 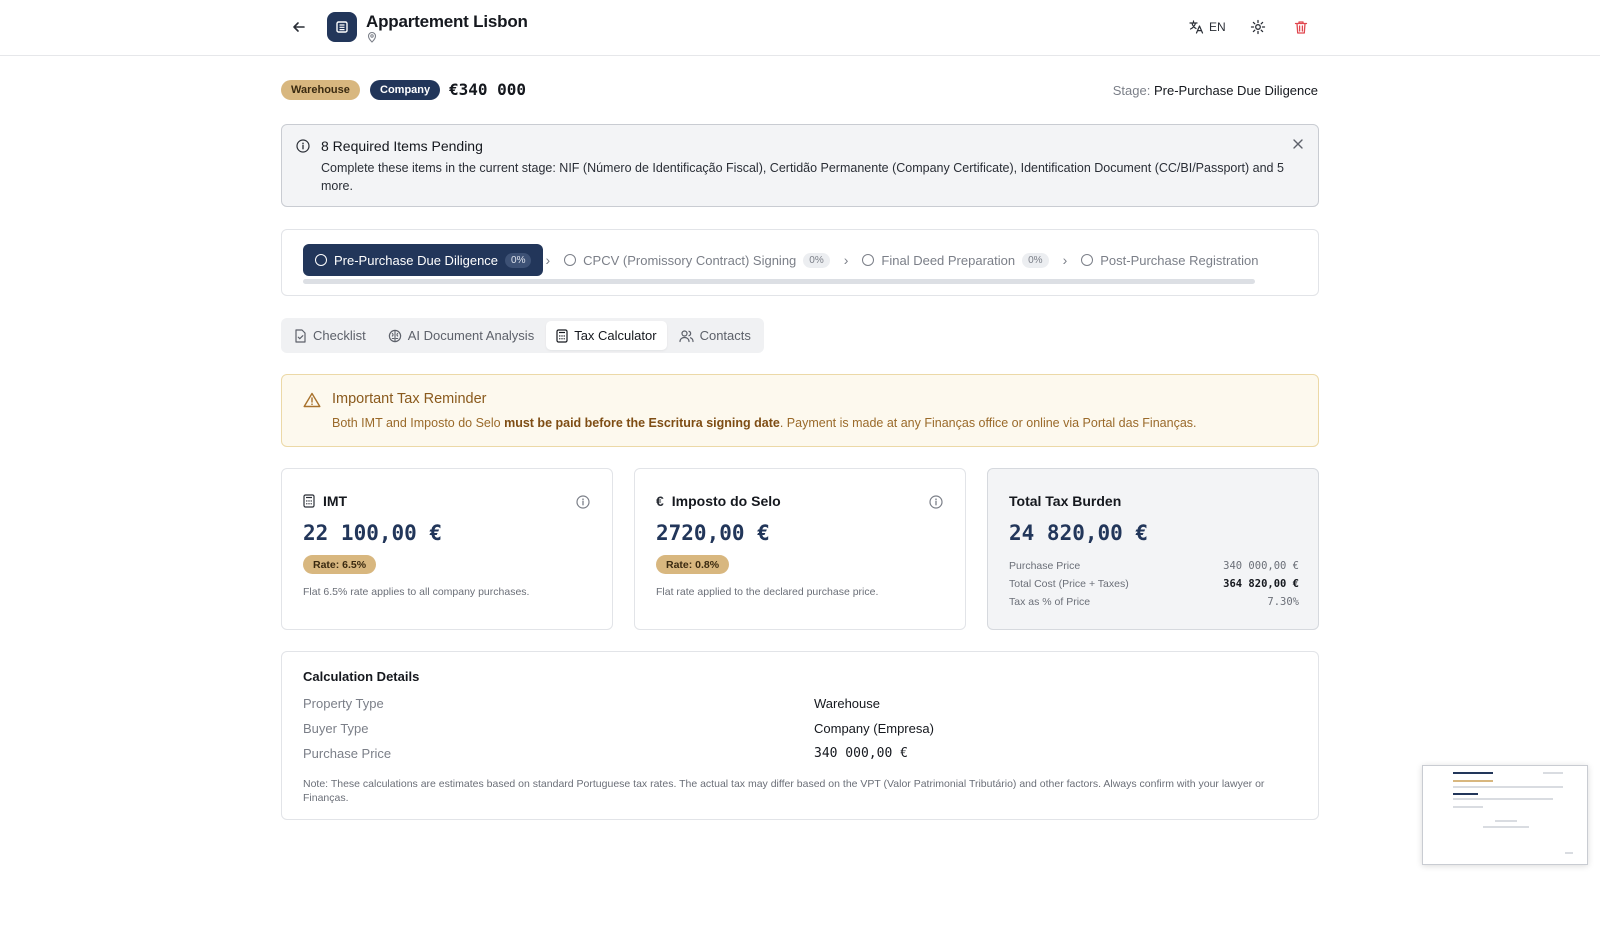 I want to click on top-bar: Appartement Lisbon EN, so click(x=800, y=28).